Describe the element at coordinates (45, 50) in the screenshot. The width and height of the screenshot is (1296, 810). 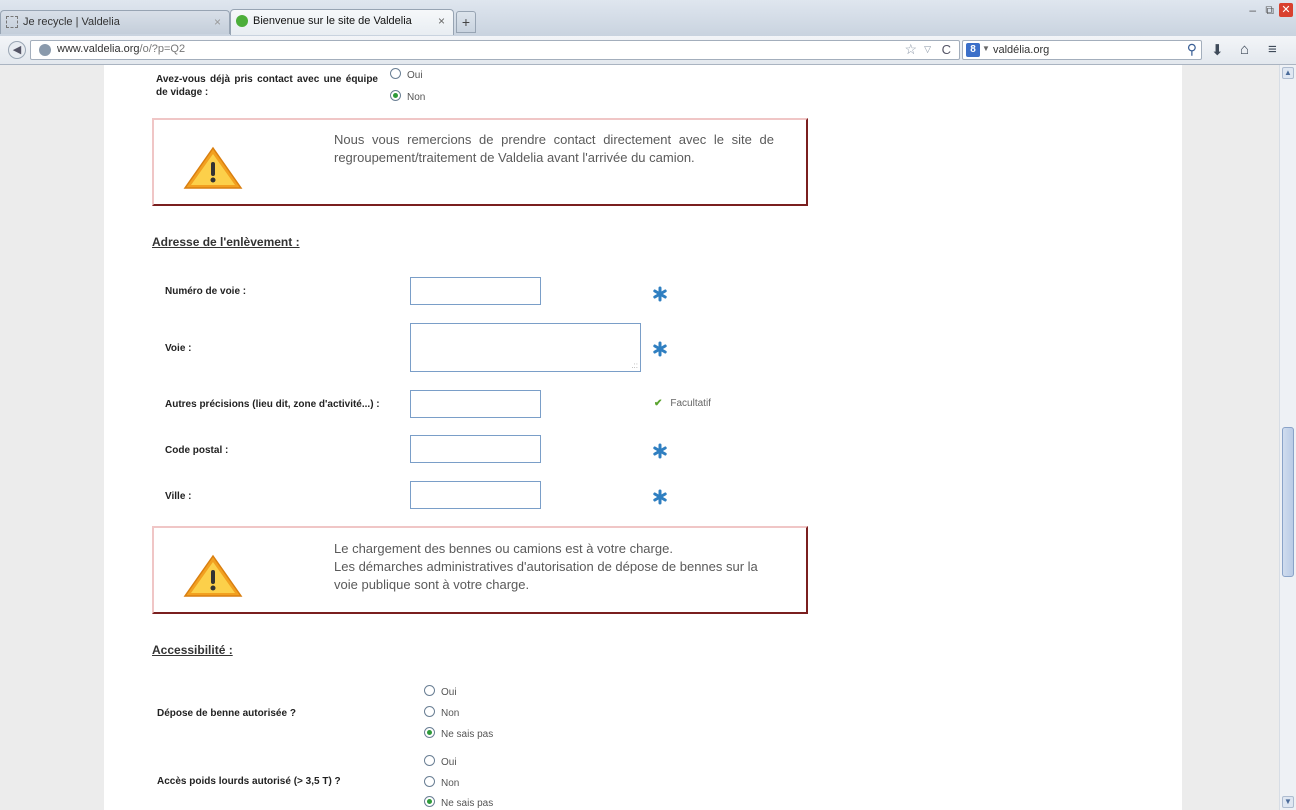
I see `globe-icon` at that location.